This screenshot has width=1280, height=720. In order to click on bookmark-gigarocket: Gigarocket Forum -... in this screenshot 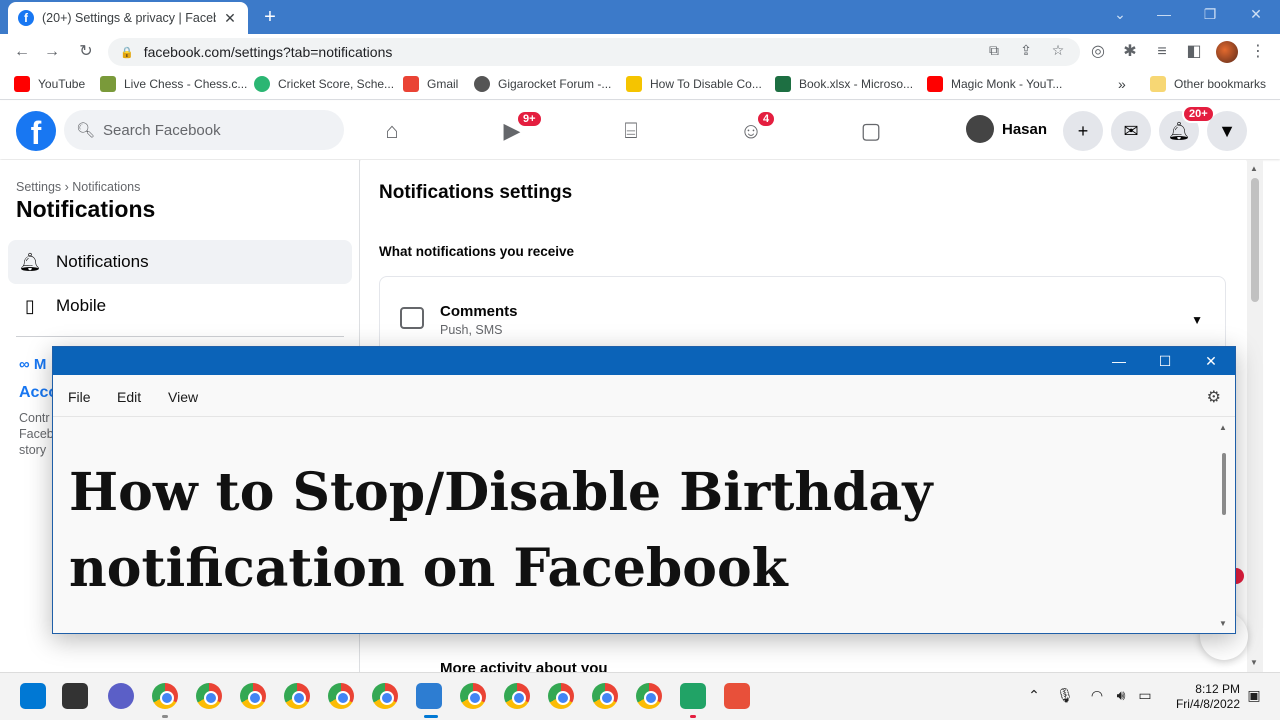, I will do `click(542, 84)`.